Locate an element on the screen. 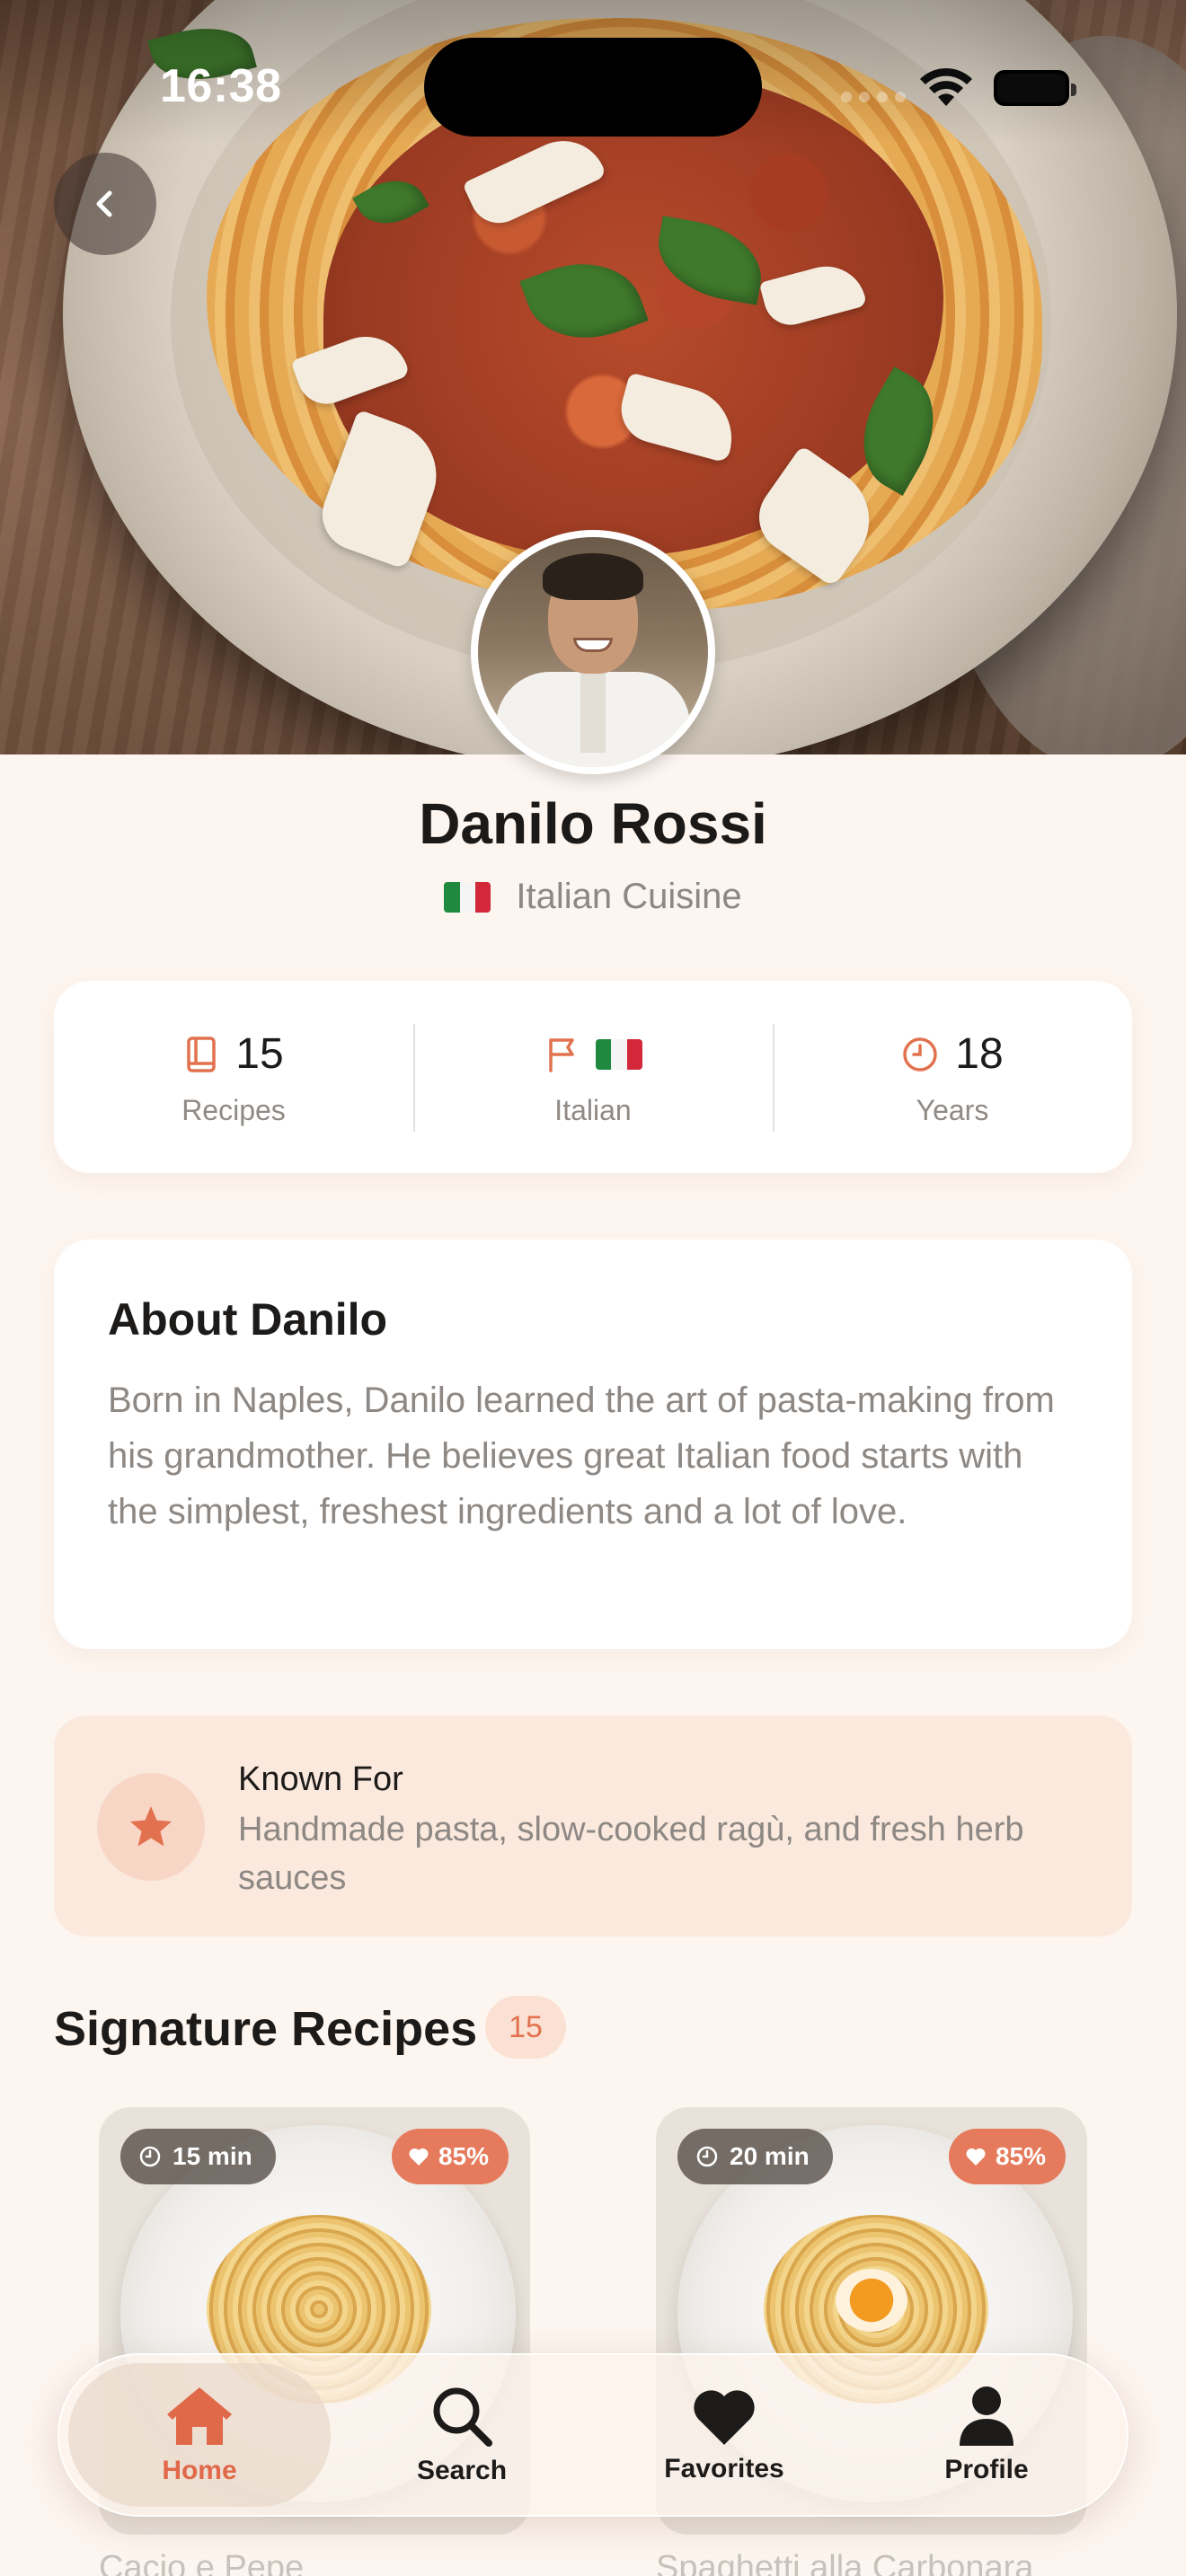  time-chip: 15 min is located at coordinates (198, 2156).